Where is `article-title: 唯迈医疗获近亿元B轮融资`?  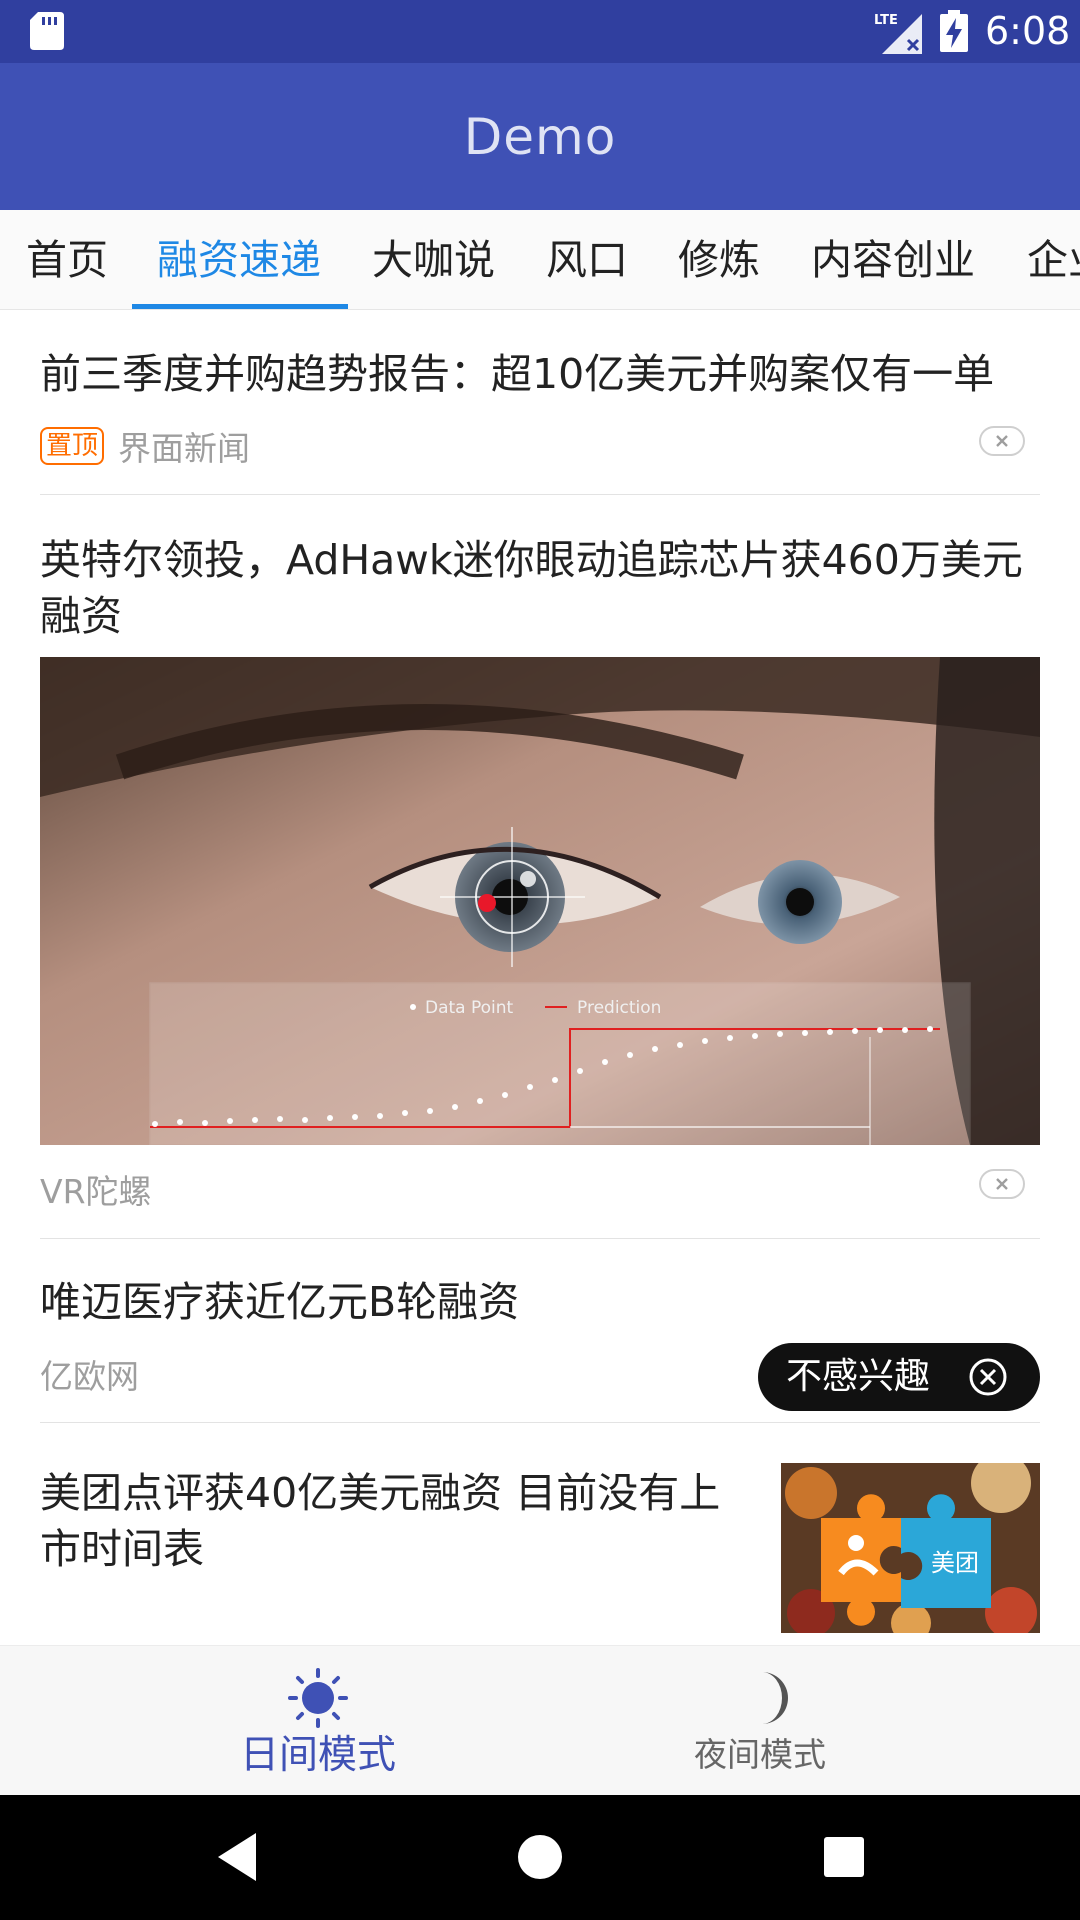
article-title: 唯迈医疗获近亿元B轮融资 is located at coordinates (540, 1302).